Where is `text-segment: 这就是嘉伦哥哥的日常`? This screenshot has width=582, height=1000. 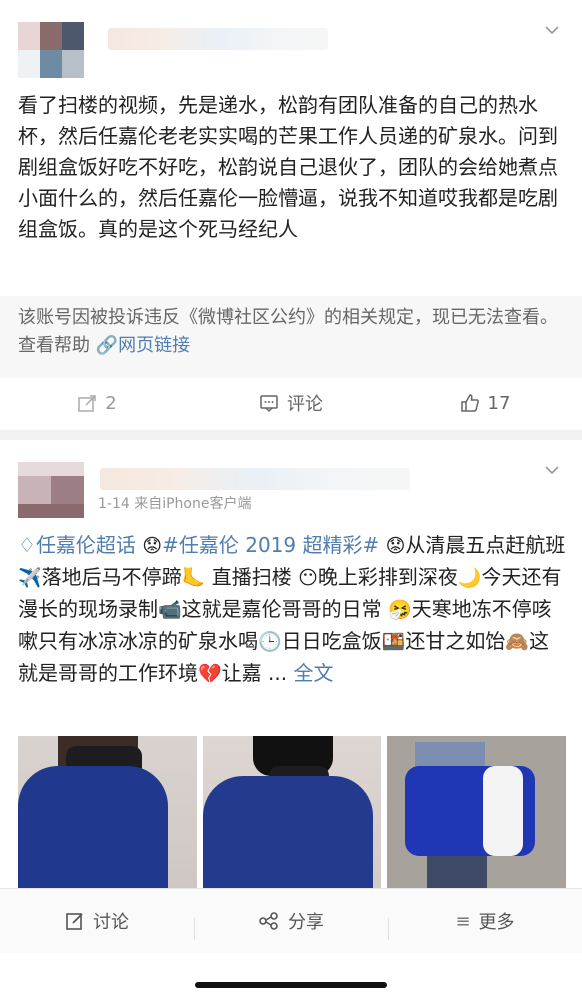 text-segment: 这就是嘉伦哥哥的日常 is located at coordinates (281, 609).